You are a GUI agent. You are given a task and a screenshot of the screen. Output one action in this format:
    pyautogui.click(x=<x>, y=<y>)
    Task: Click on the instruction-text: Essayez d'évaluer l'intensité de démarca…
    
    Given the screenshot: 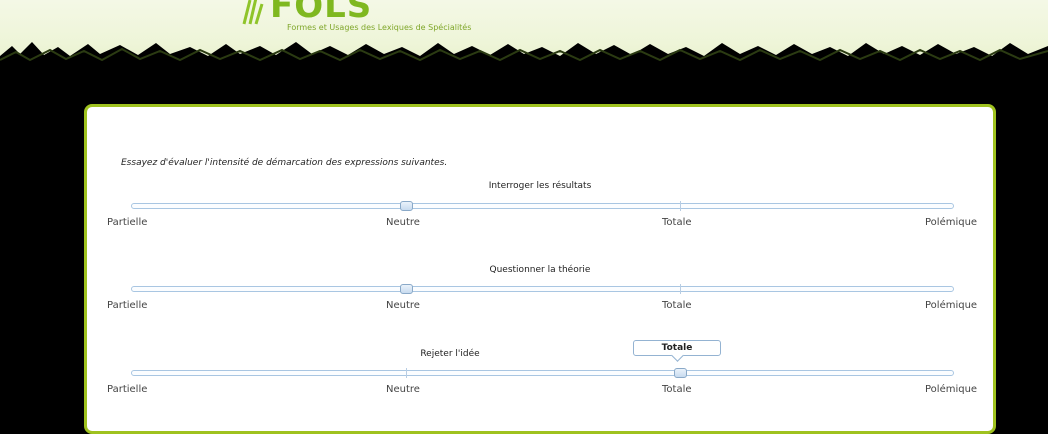 What is the action you would take?
    pyautogui.click(x=284, y=163)
    